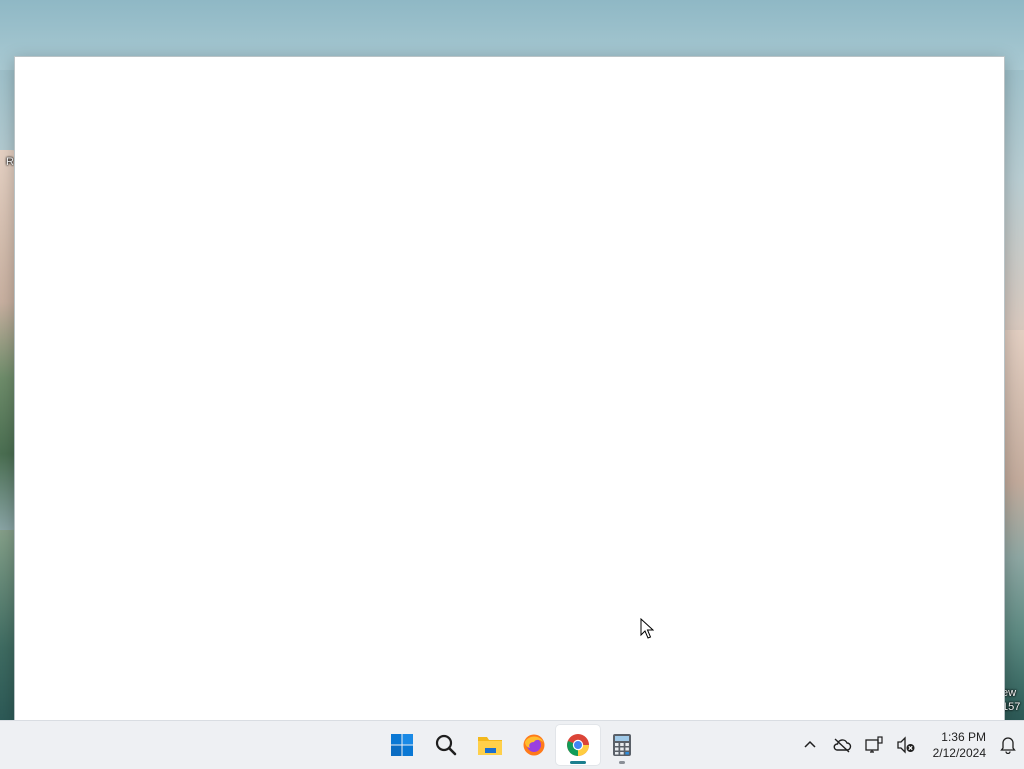  I want to click on taskbar-clock: 1:36 PM 2/12/2024, so click(957, 745).